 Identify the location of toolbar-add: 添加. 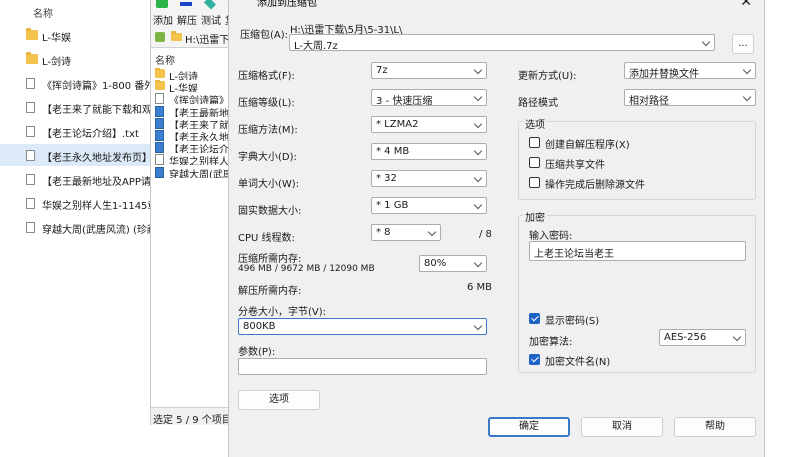
(163, 19).